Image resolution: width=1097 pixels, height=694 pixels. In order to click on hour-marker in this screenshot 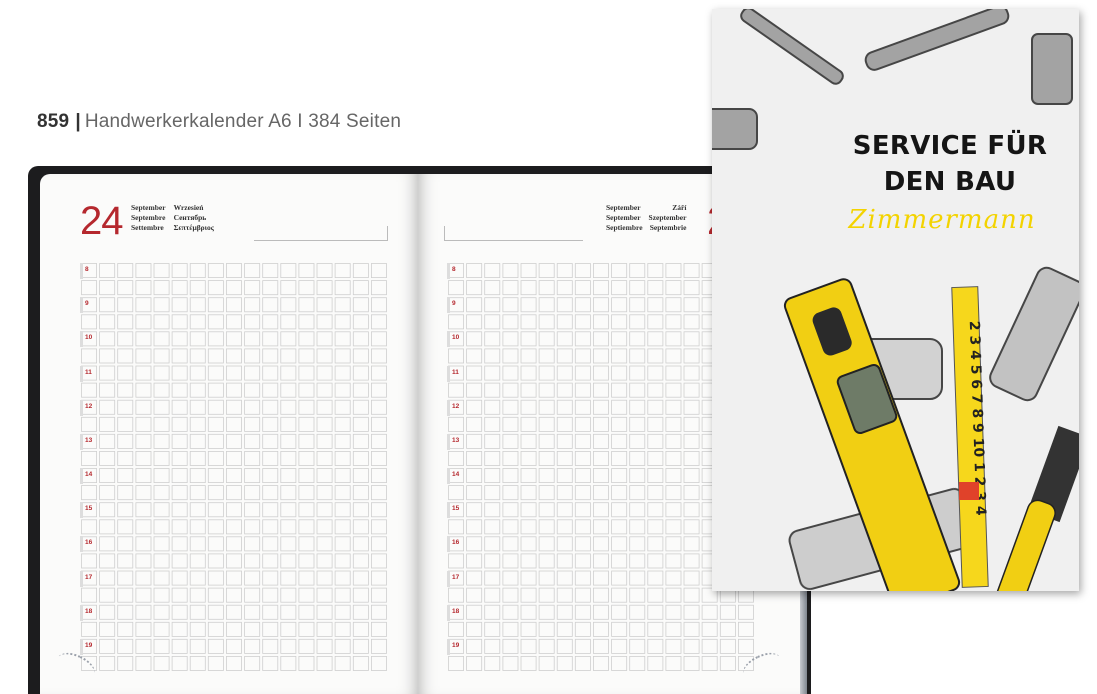, I will do `click(448, 646)`.